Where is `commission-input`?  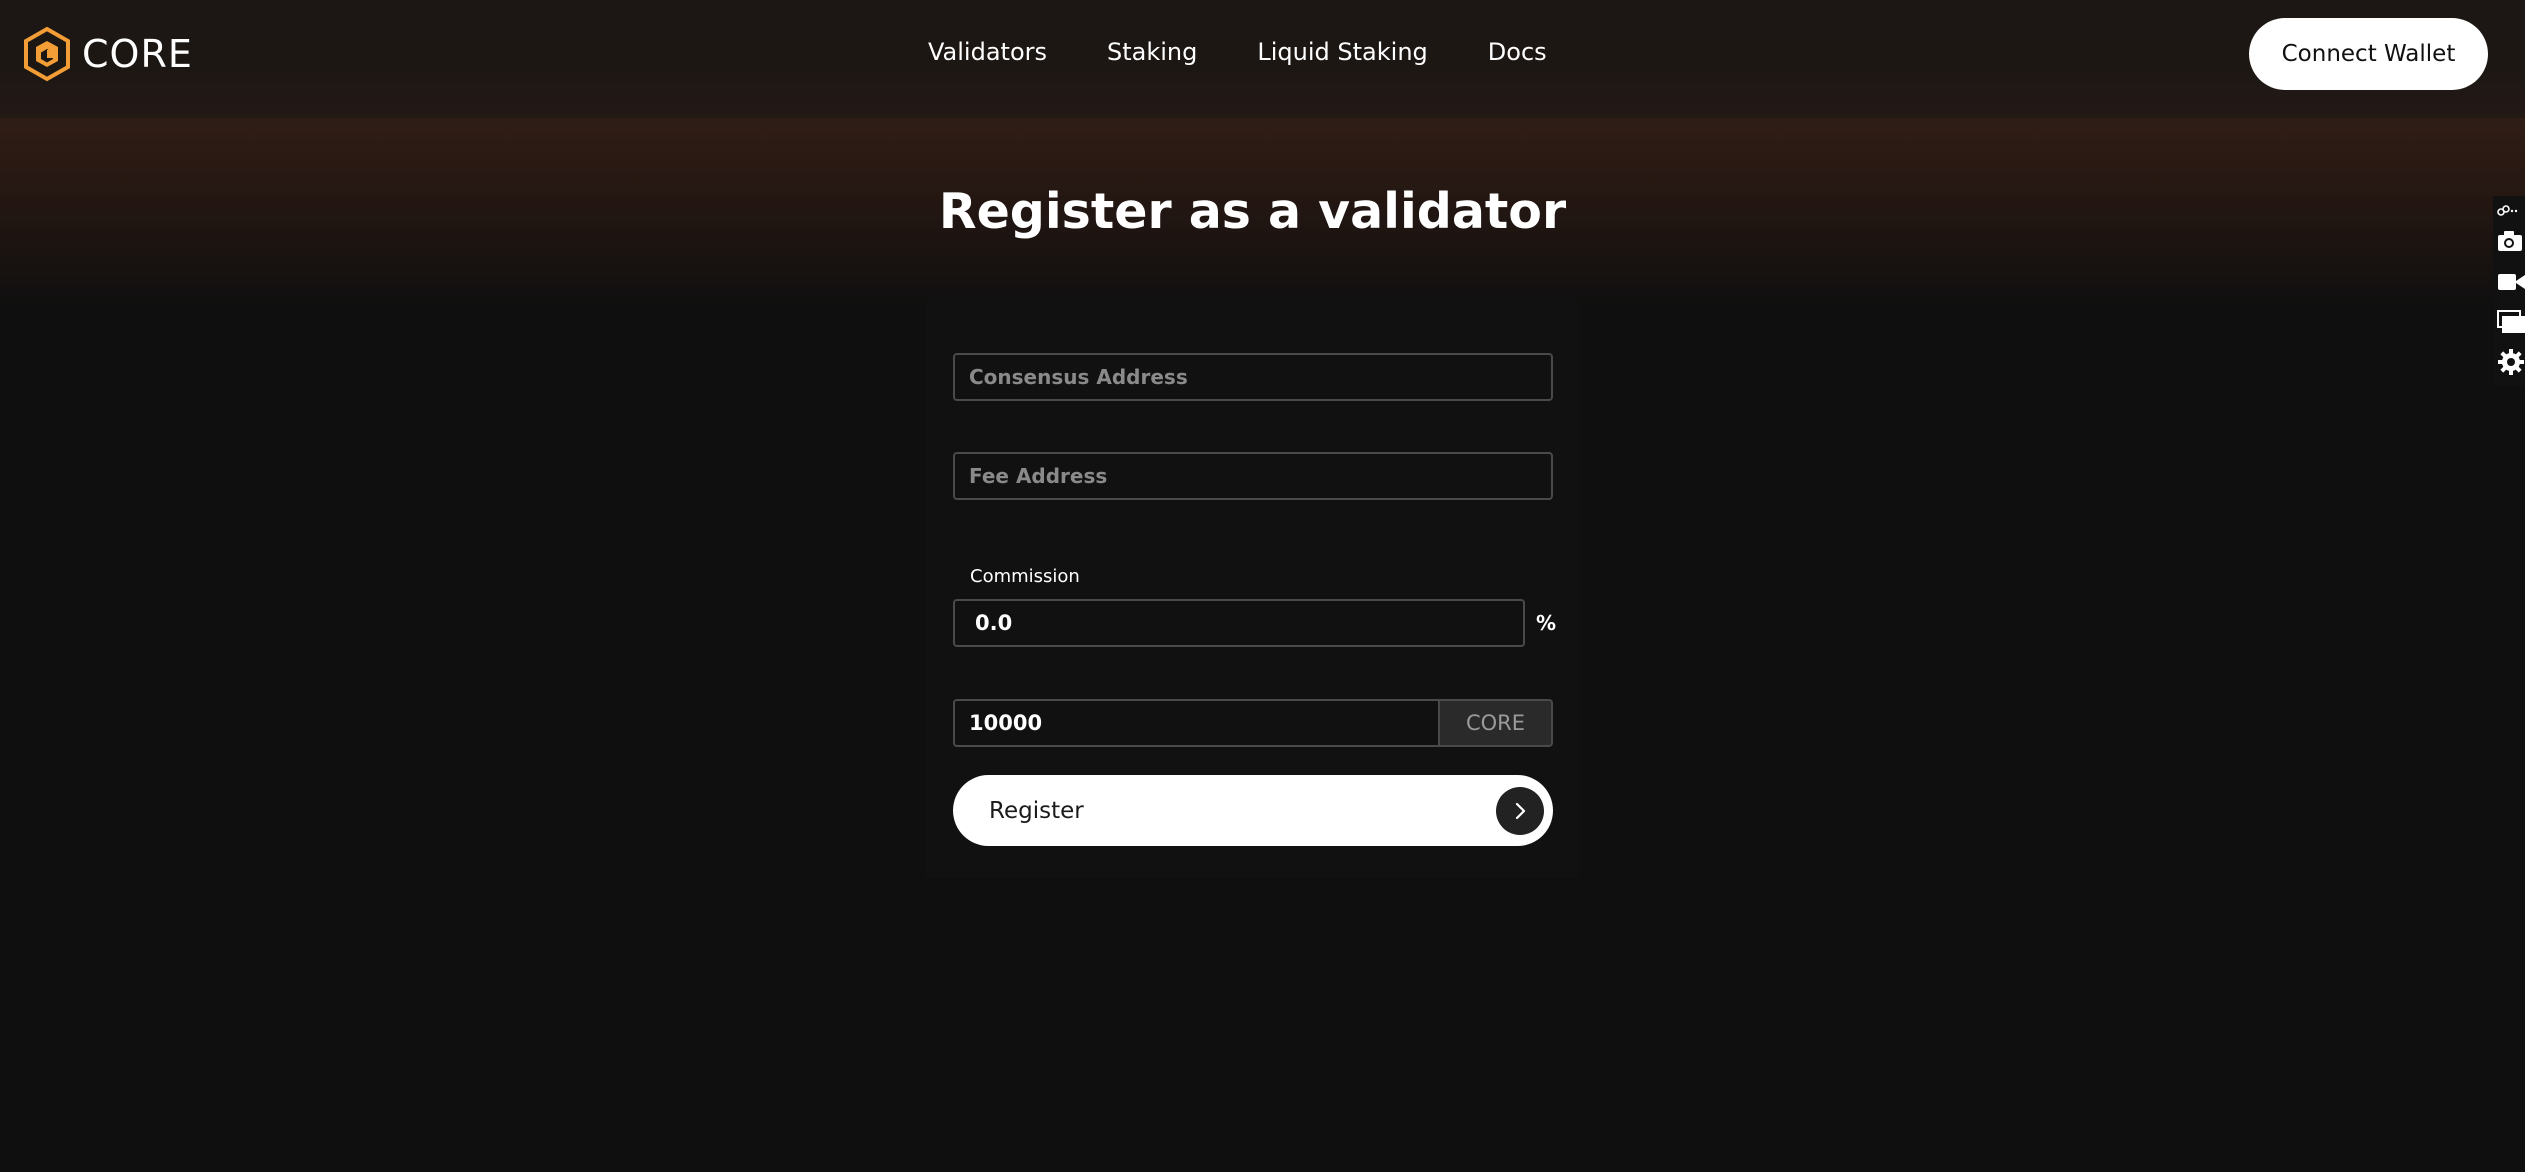
commission-input is located at coordinates (1239, 623).